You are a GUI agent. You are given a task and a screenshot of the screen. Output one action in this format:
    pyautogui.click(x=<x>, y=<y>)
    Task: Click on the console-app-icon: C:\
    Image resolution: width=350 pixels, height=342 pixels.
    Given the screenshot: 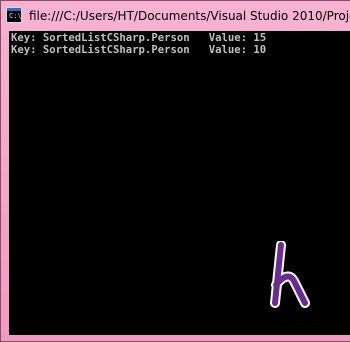 What is the action you would take?
    pyautogui.click(x=14, y=15)
    